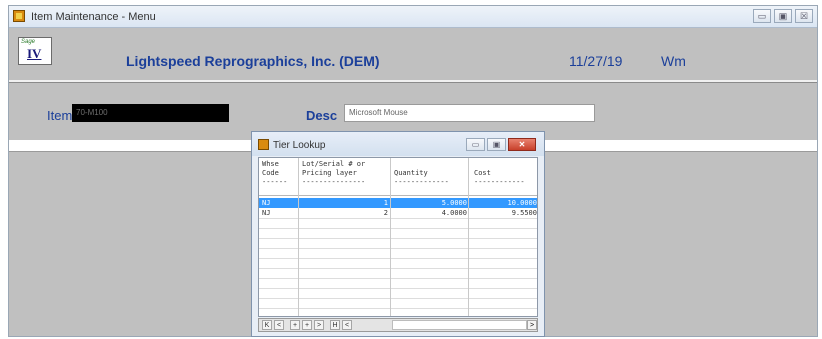 The height and width of the screenshot is (339, 822). I want to click on app-icon, so click(19, 16).